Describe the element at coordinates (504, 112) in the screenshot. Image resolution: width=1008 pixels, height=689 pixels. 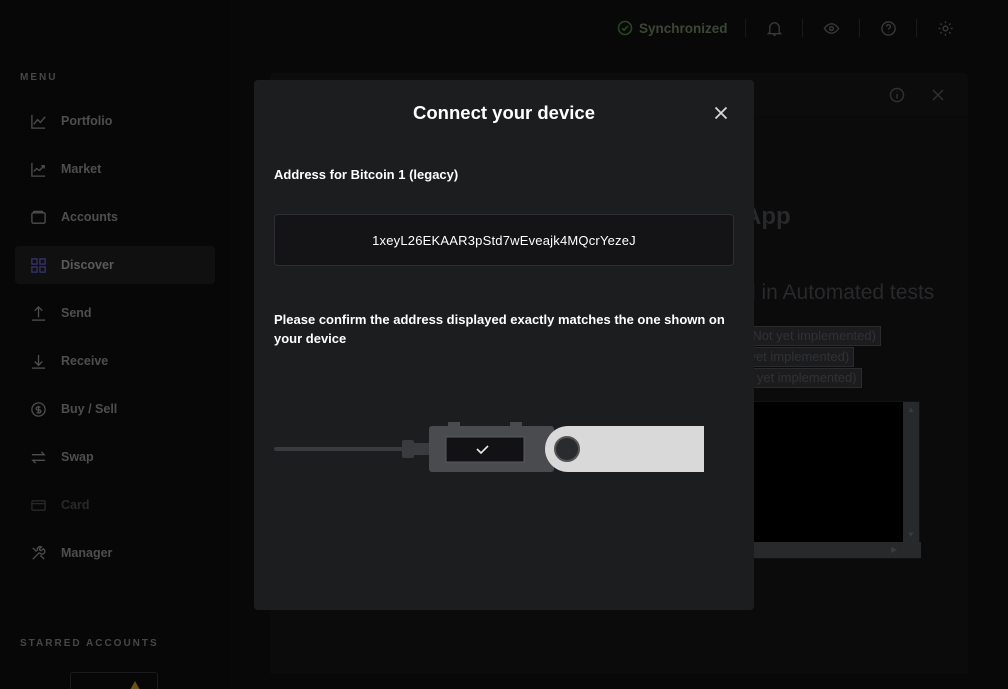
I see `modal-title: Connect your device` at that location.